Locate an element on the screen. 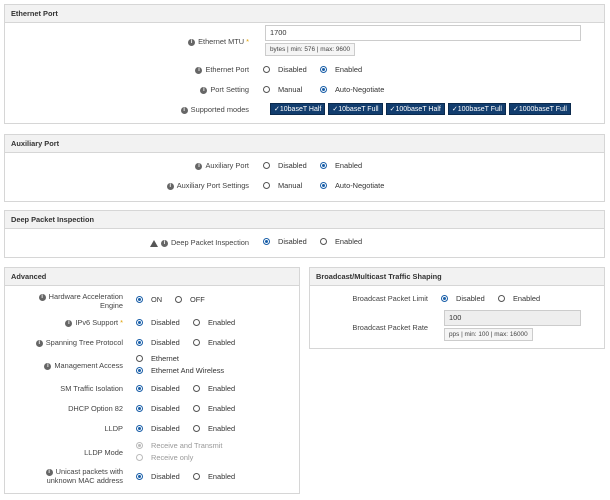 This screenshot has height=500, width=610. port-setting-auto-radio: Auto-Negotiate is located at coordinates (352, 89).